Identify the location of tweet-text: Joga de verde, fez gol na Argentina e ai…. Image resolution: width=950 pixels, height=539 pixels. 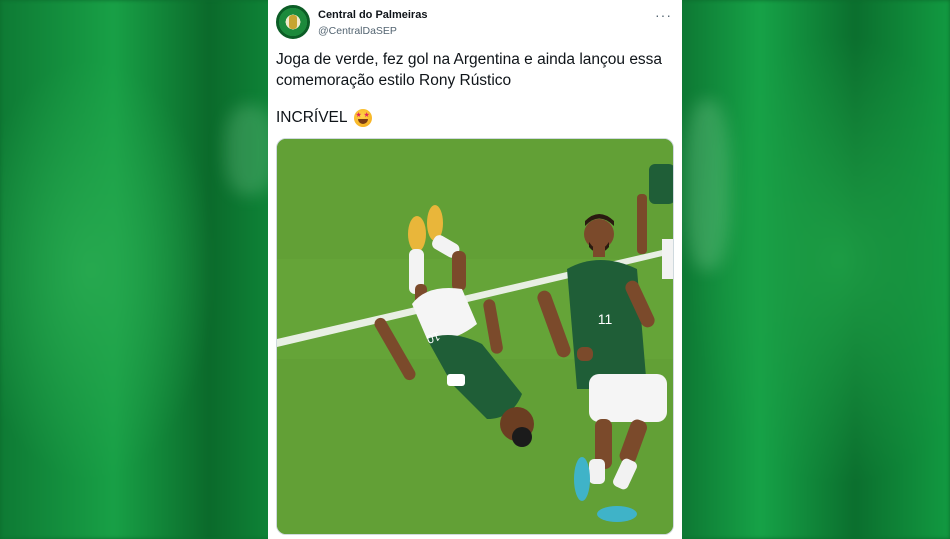
(476, 70).